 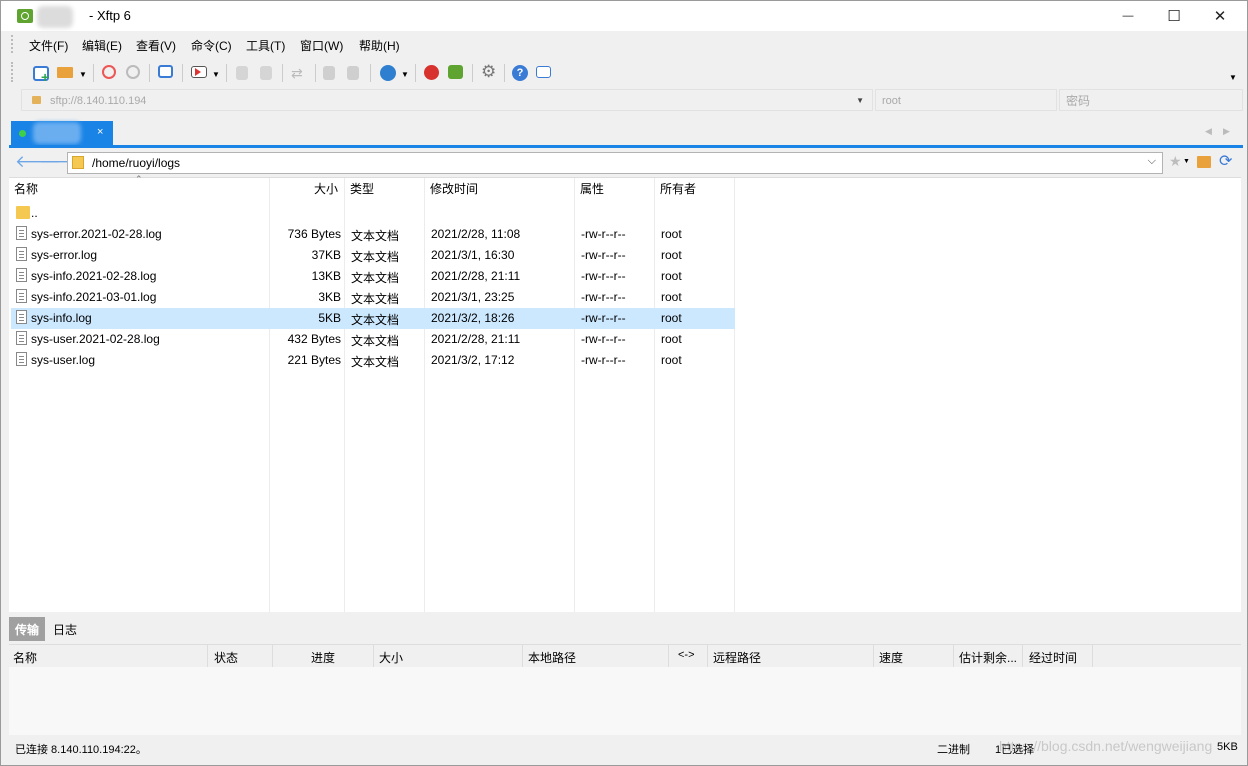 What do you see at coordinates (78, 162) in the screenshot?
I see `path-folder-icon` at bounding box center [78, 162].